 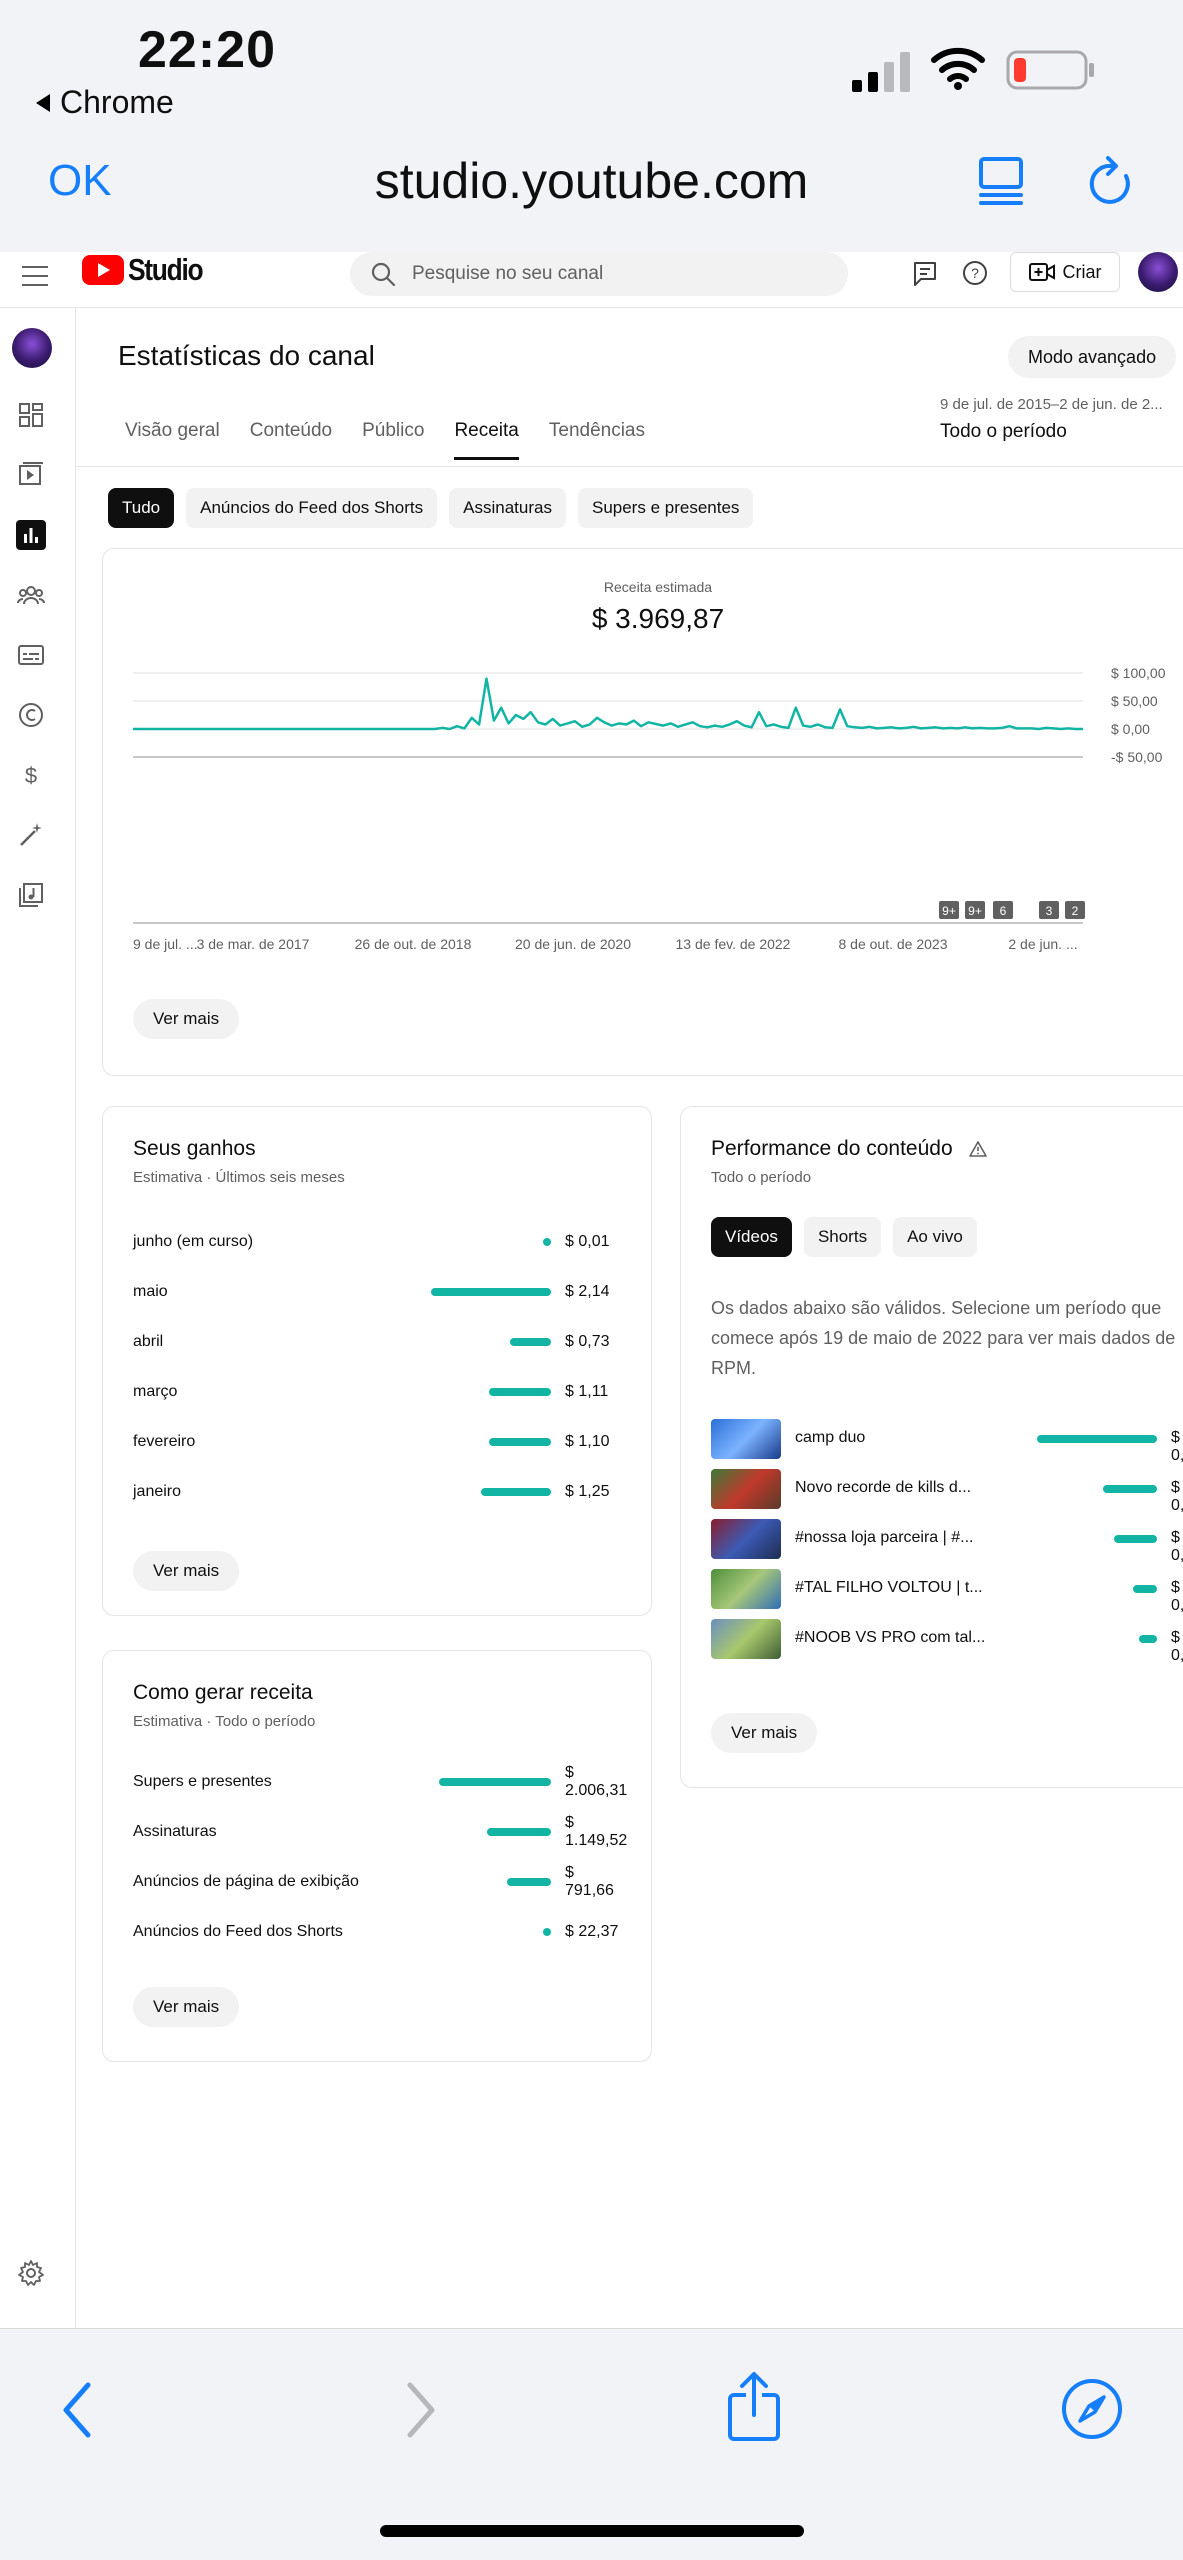 What do you see at coordinates (507, 508) in the screenshot?
I see `chip-memberships: Assinaturas` at bounding box center [507, 508].